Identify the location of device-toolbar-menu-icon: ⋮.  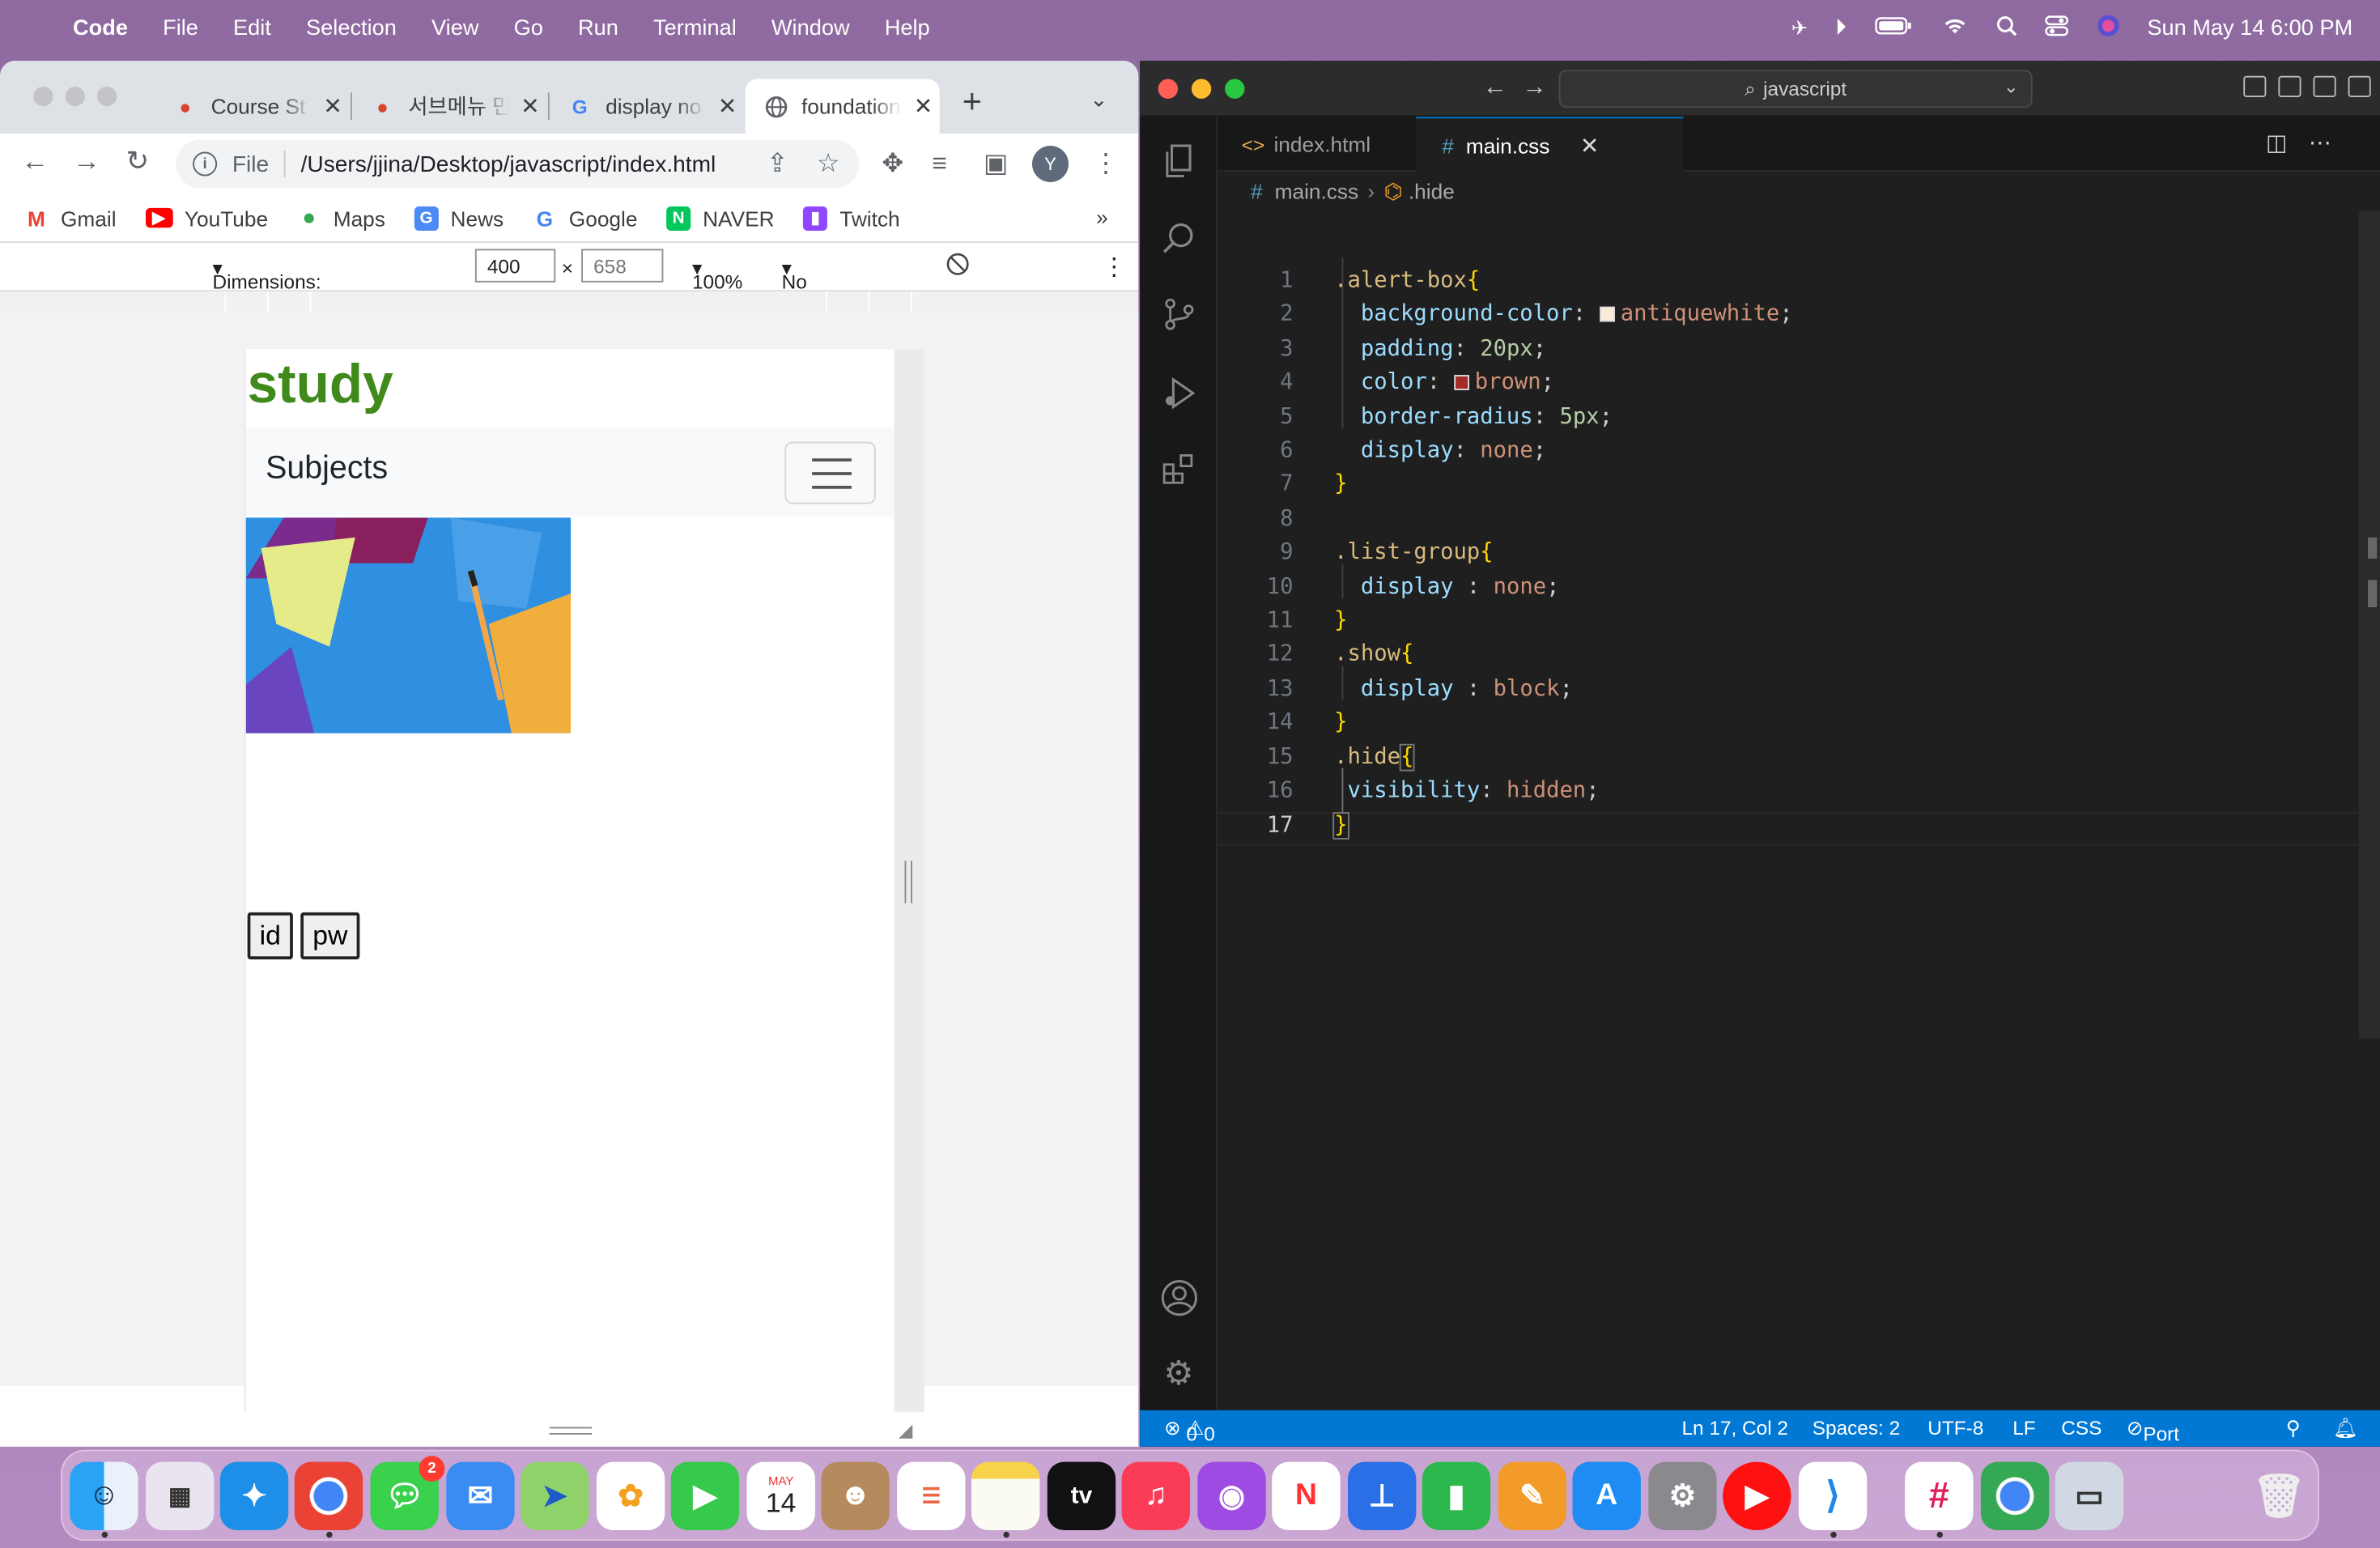
(1114, 268).